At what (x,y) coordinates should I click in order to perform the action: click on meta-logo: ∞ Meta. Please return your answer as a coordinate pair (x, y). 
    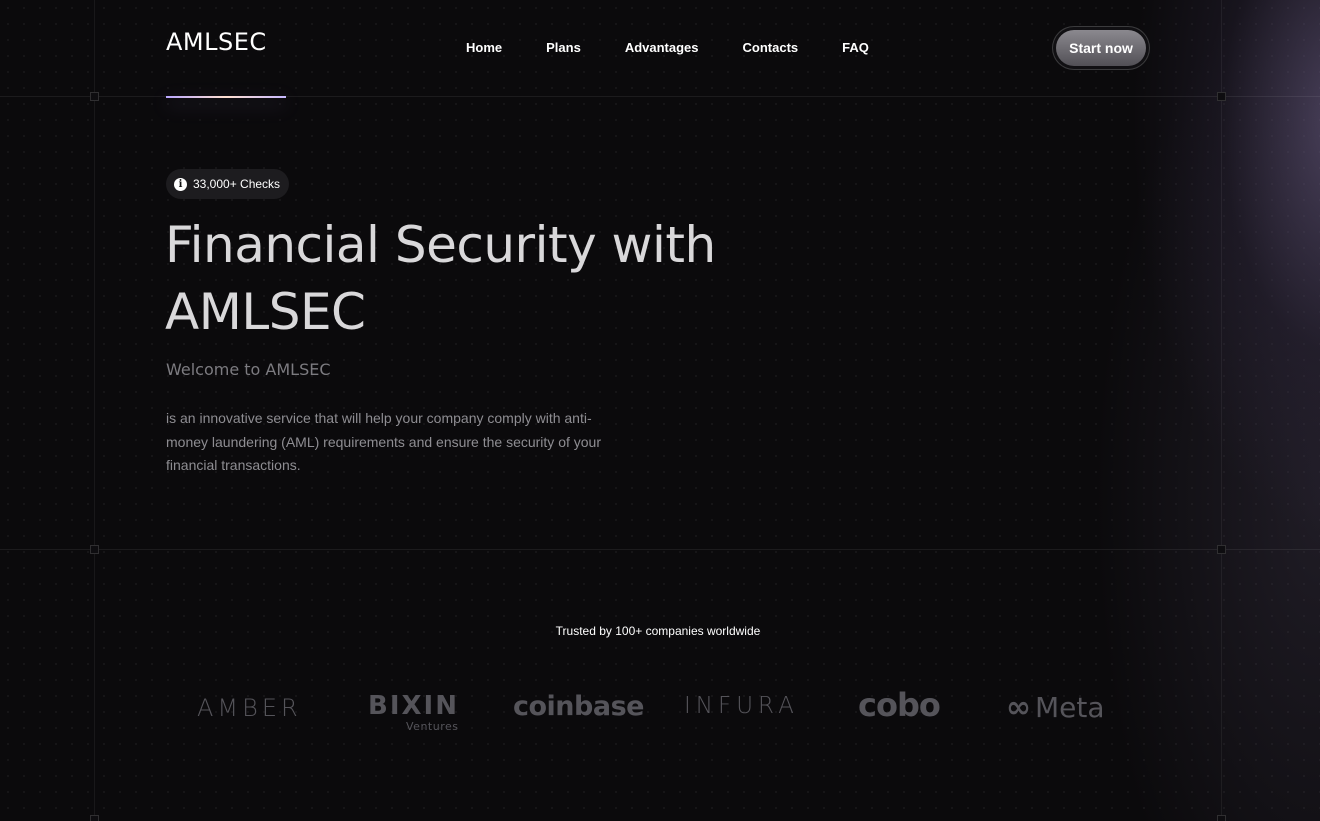
    Looking at the image, I should click on (1055, 707).